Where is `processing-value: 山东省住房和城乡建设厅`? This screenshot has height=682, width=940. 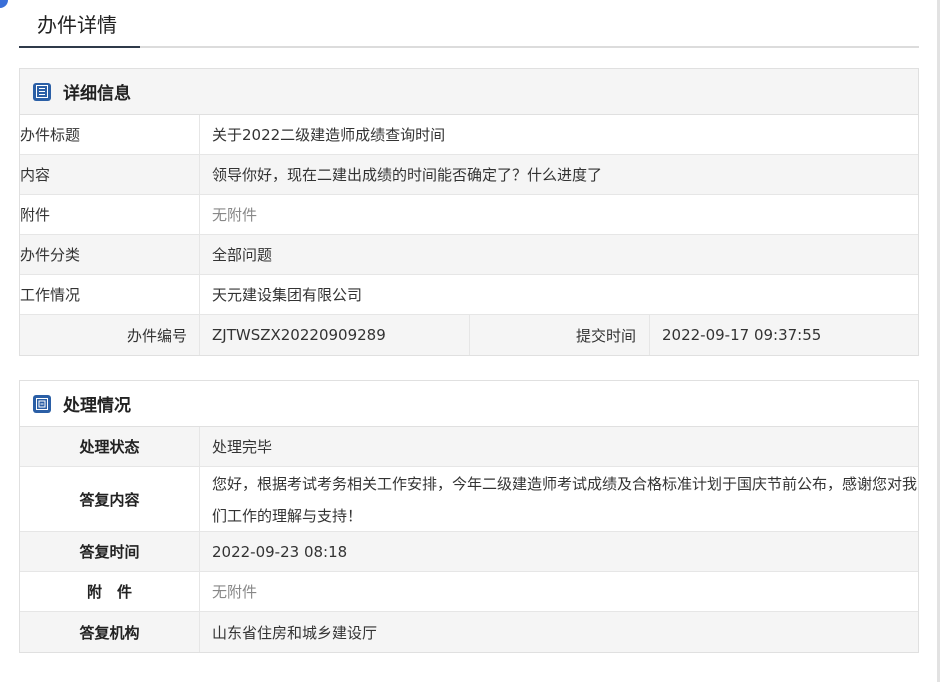
processing-value: 山东省住房和城乡建设厅 is located at coordinates (295, 632).